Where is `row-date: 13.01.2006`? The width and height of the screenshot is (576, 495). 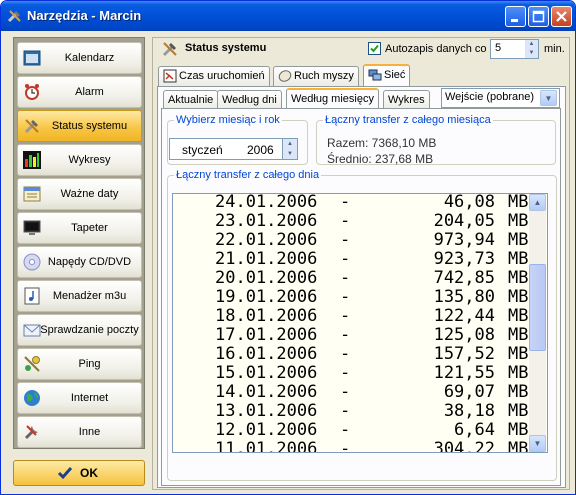
row-date: 13.01.2006 is located at coordinates (266, 411).